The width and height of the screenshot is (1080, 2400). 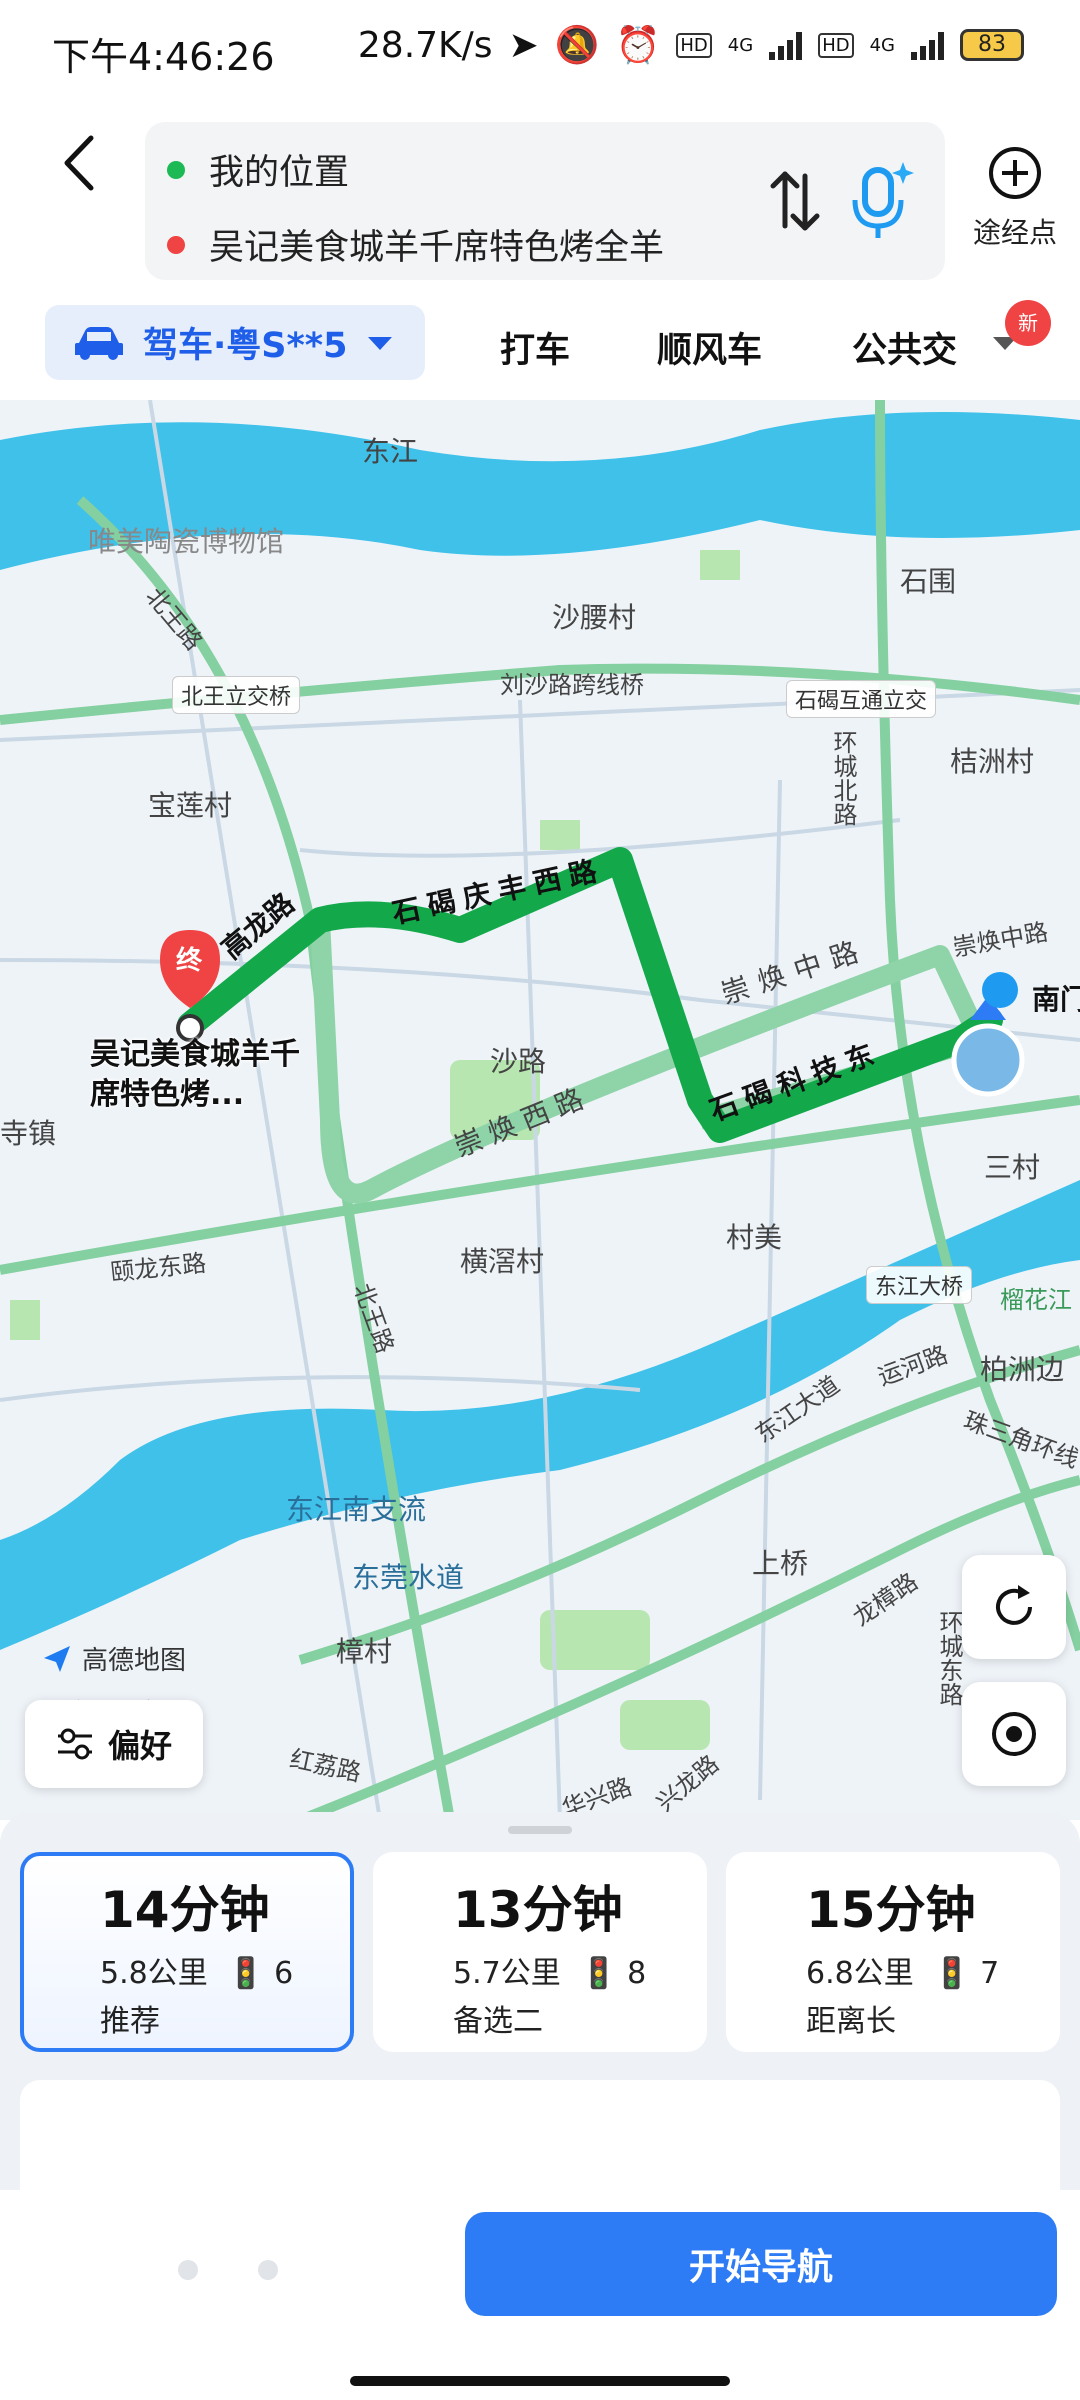 What do you see at coordinates (1015, 173) in the screenshot?
I see `plus-circle-icon` at bounding box center [1015, 173].